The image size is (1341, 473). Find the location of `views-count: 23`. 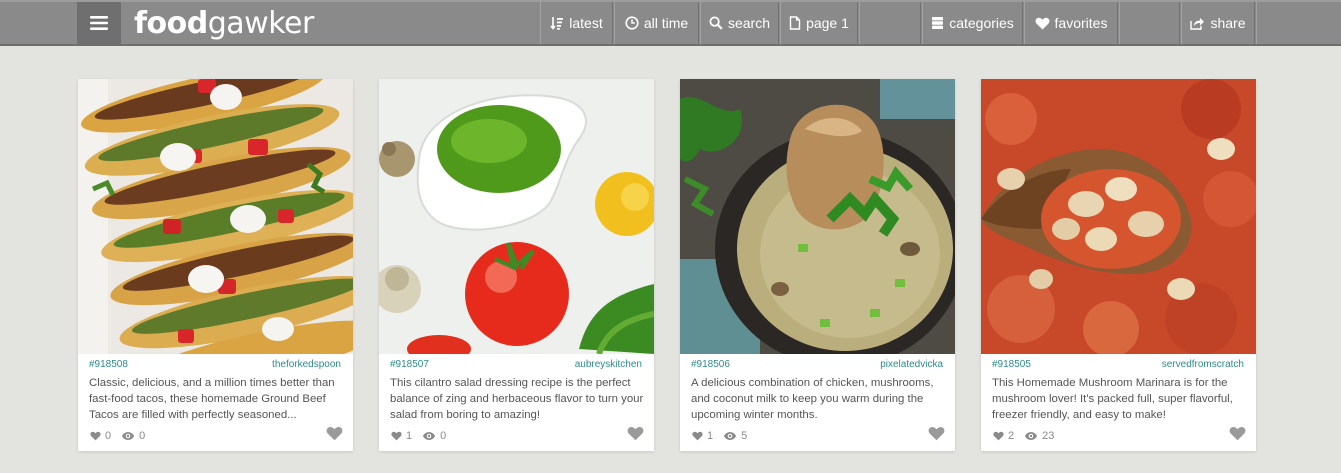

views-count: 23 is located at coordinates (1048, 436).